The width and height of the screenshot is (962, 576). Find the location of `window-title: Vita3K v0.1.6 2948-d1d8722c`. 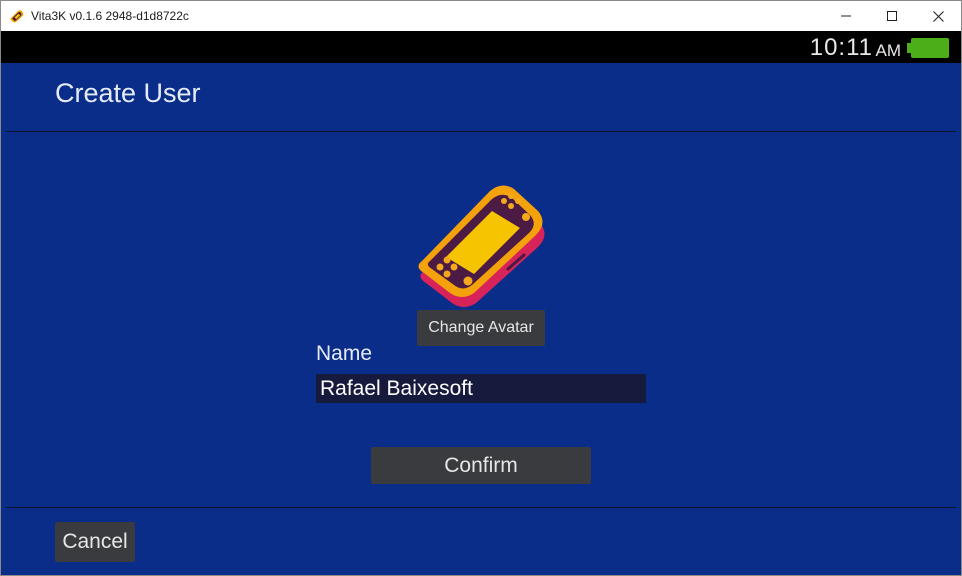

window-title: Vita3K v0.1.6 2948-d1d8722c is located at coordinates (110, 16).